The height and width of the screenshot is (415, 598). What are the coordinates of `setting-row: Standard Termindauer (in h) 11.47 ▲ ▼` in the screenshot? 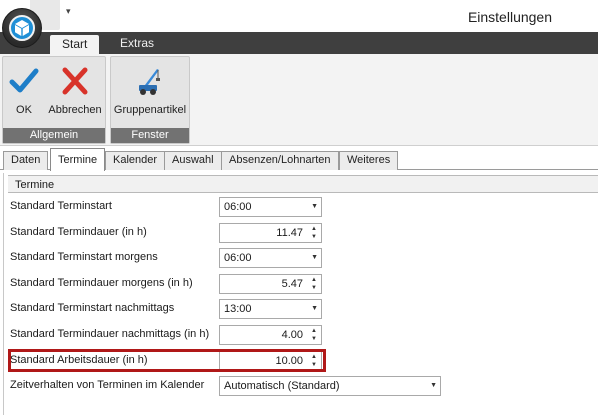 It's located at (301, 232).